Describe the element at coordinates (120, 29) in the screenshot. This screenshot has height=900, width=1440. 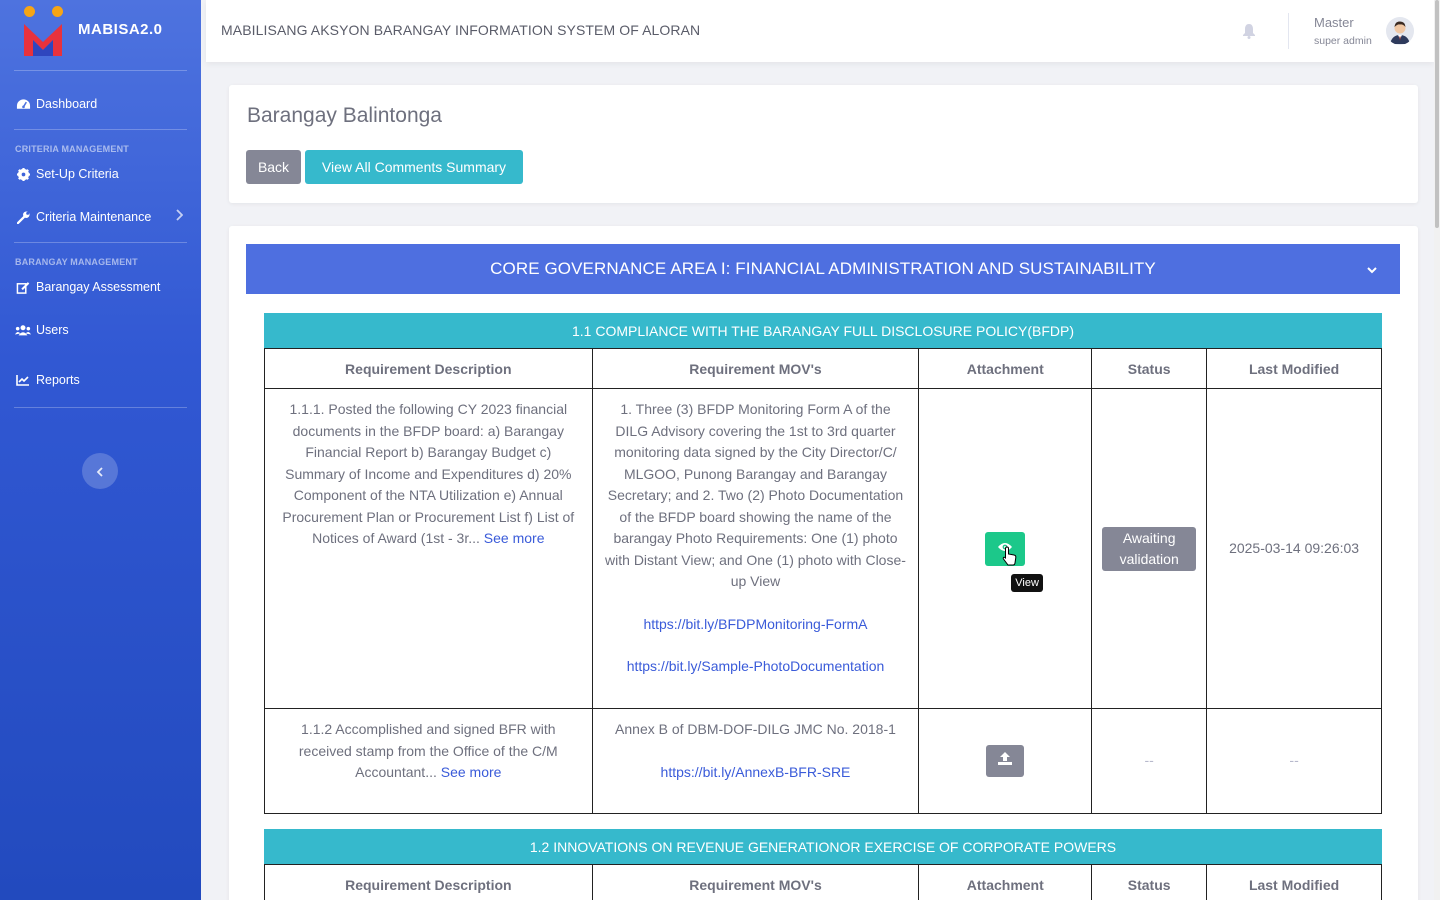
I see `brand-name: MABISA2.0` at that location.